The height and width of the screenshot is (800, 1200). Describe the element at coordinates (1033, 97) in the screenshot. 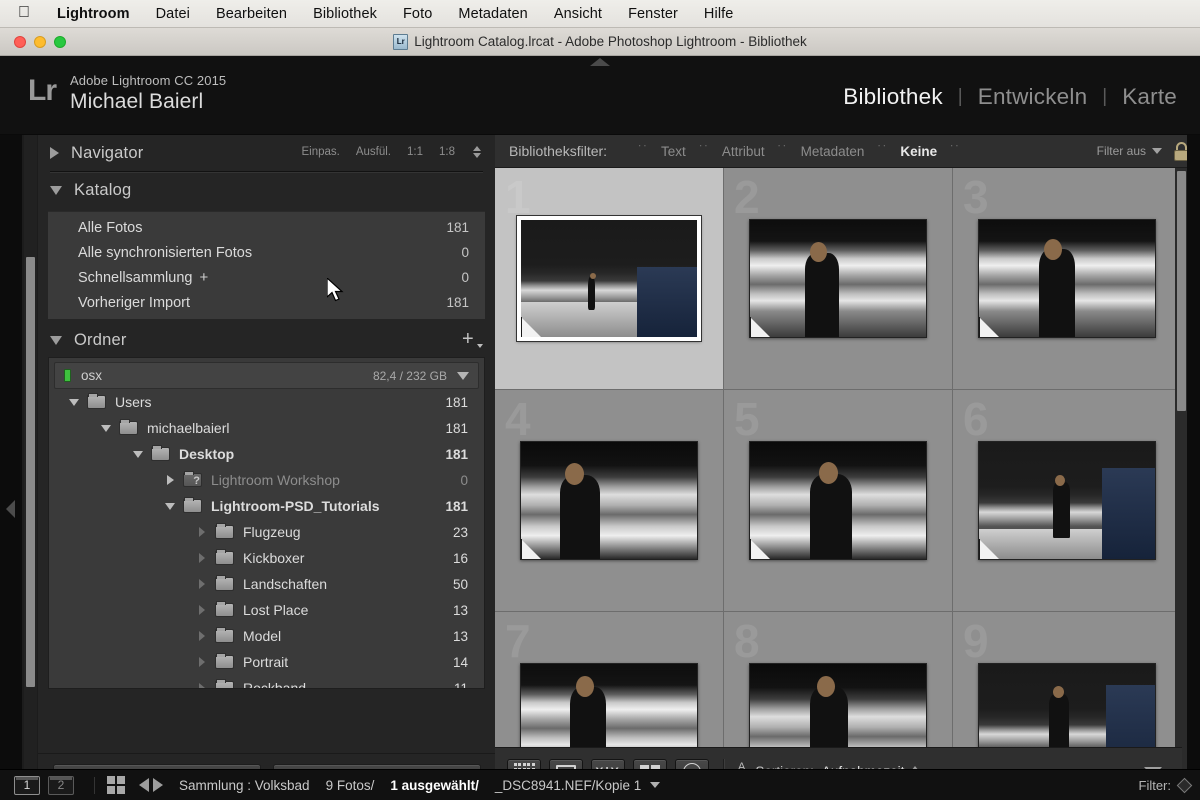

I see `module-entwickeln: Entwickeln` at that location.